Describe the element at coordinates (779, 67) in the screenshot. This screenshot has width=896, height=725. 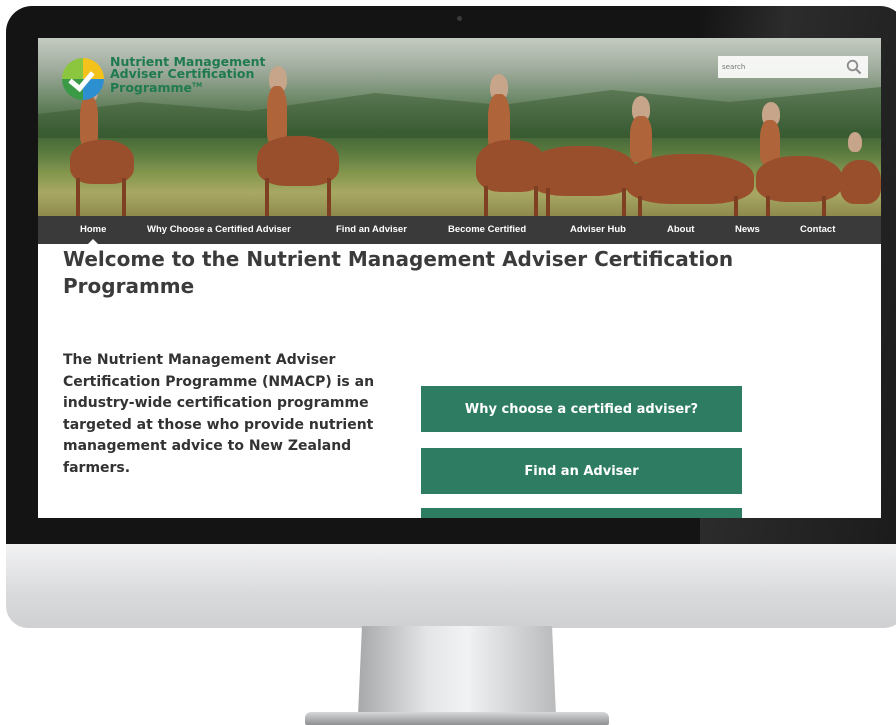
I see `search-input` at that location.